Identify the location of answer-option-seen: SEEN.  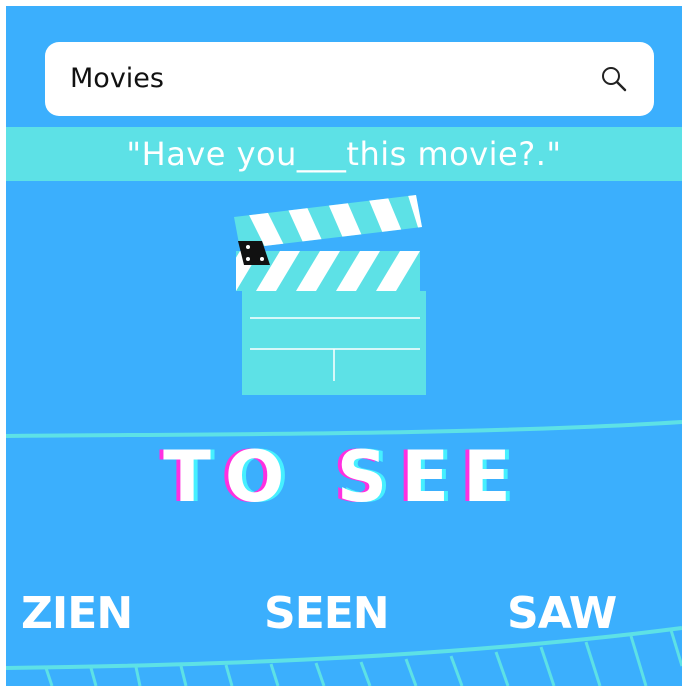
(327, 613).